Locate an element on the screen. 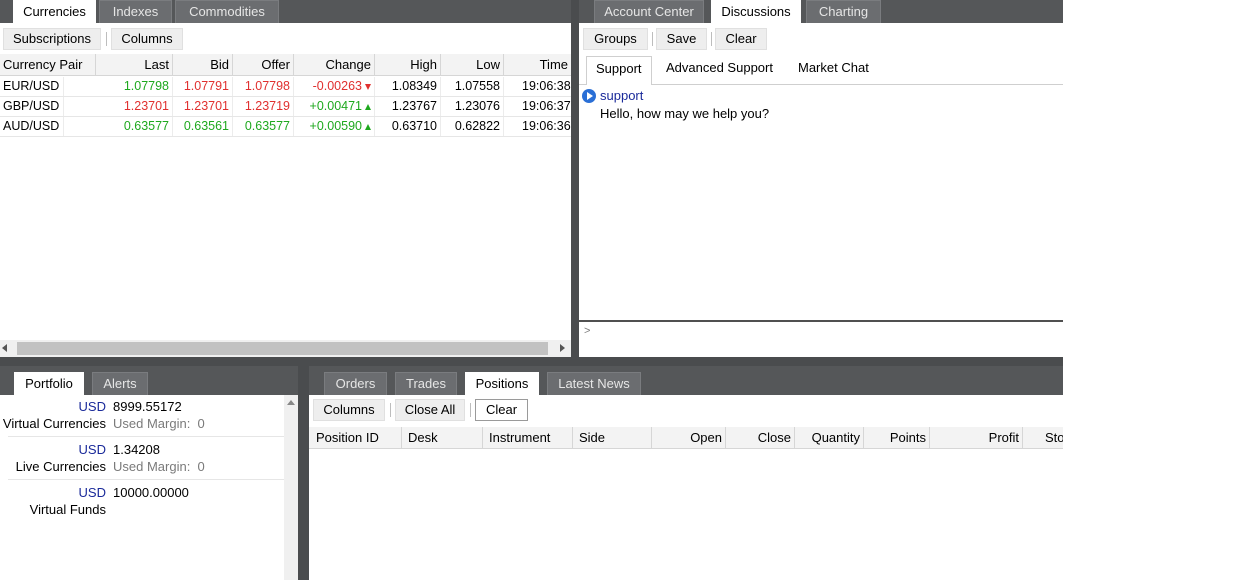 This screenshot has height=580, width=1245. col-side: Side is located at coordinates (612, 437).